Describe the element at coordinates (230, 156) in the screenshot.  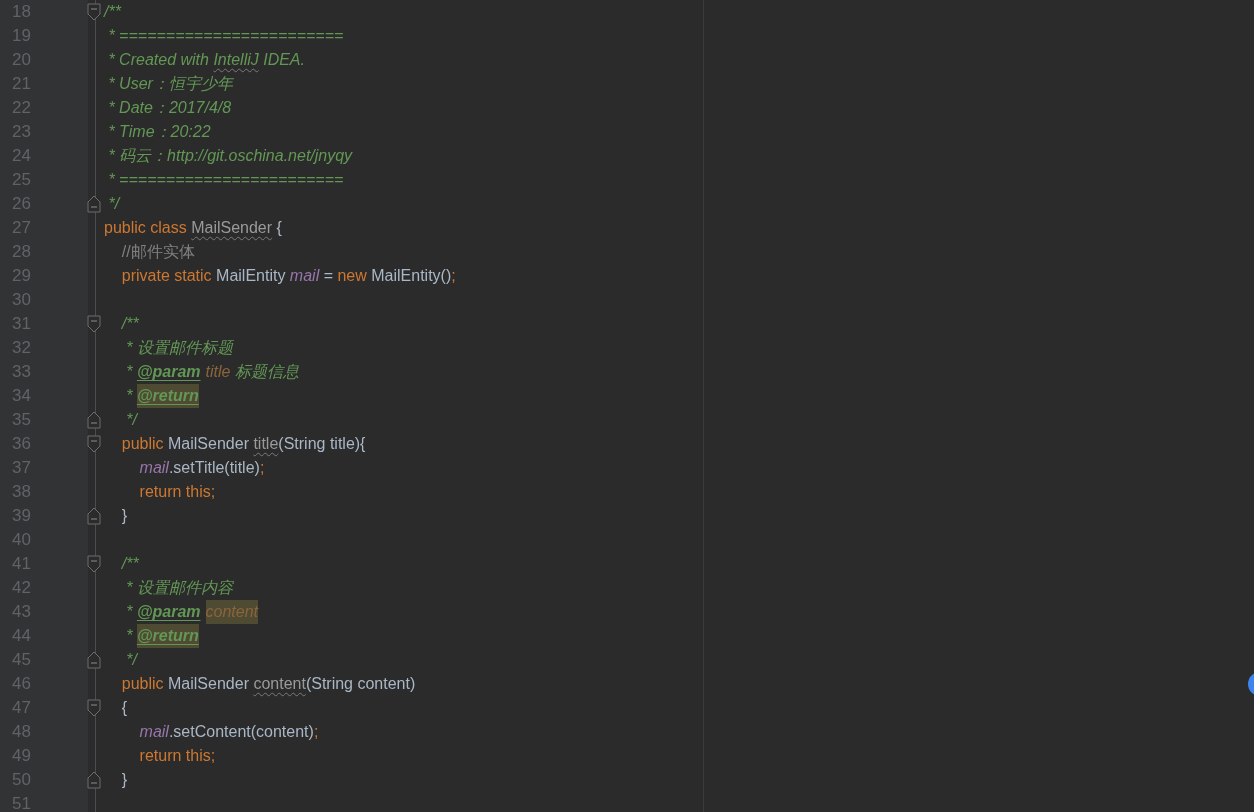
I see `code-token: * 码云：http://git.oschina.net/jnyqy` at that location.